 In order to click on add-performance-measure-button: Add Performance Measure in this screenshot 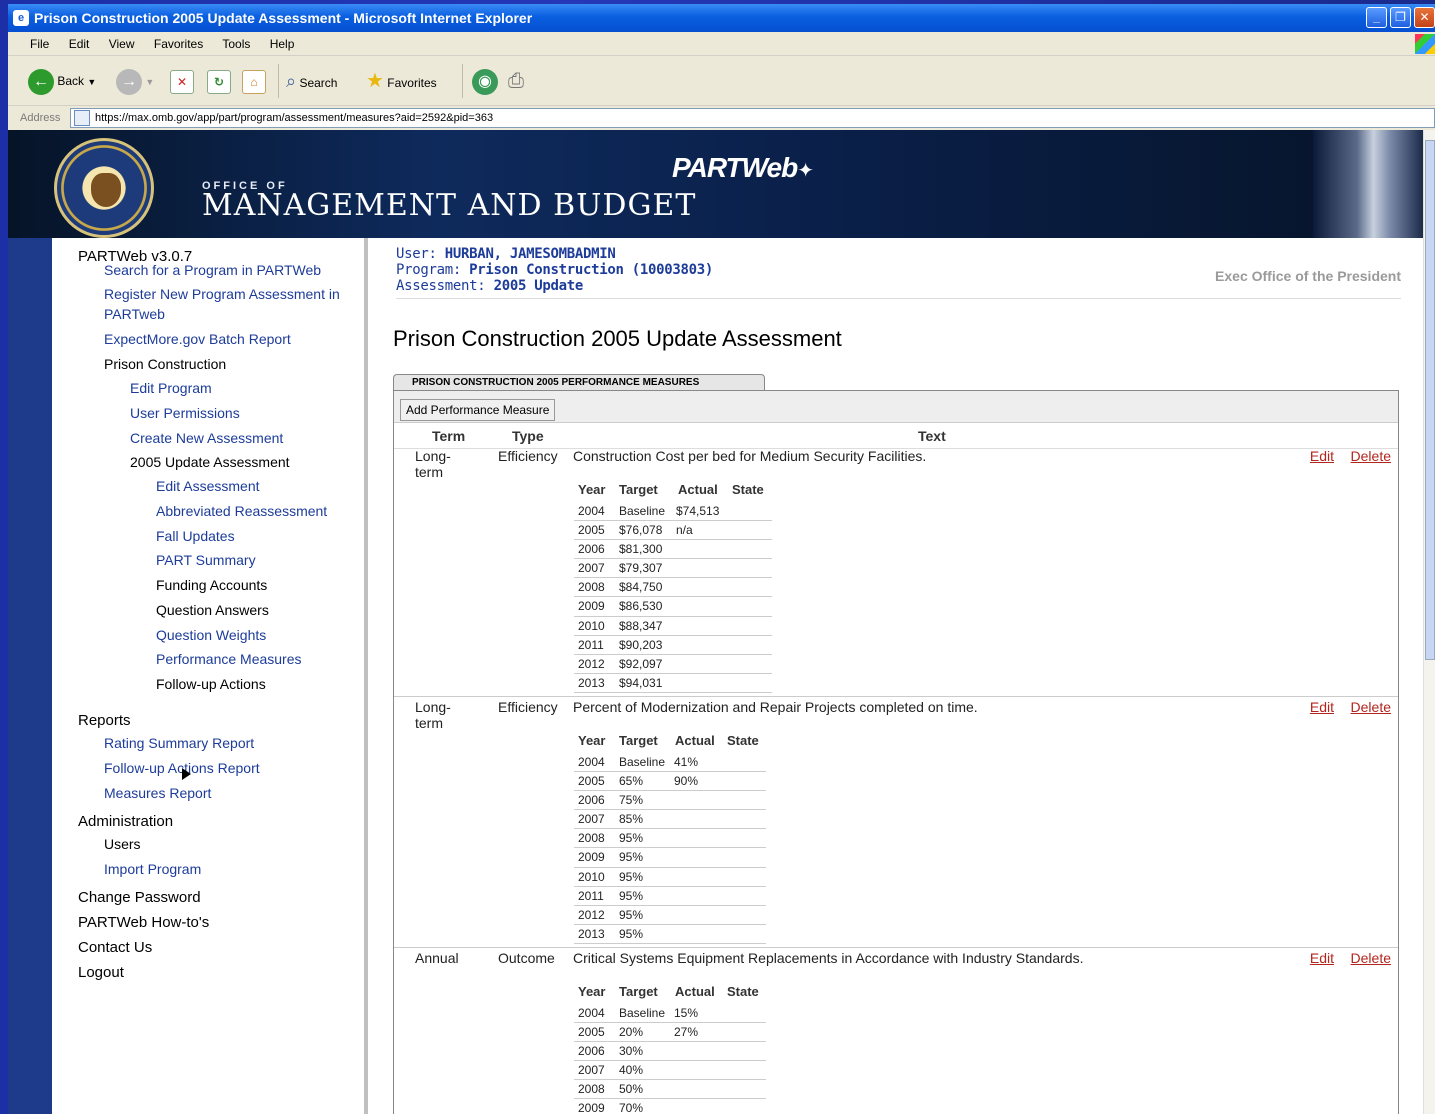, I will do `click(478, 410)`.